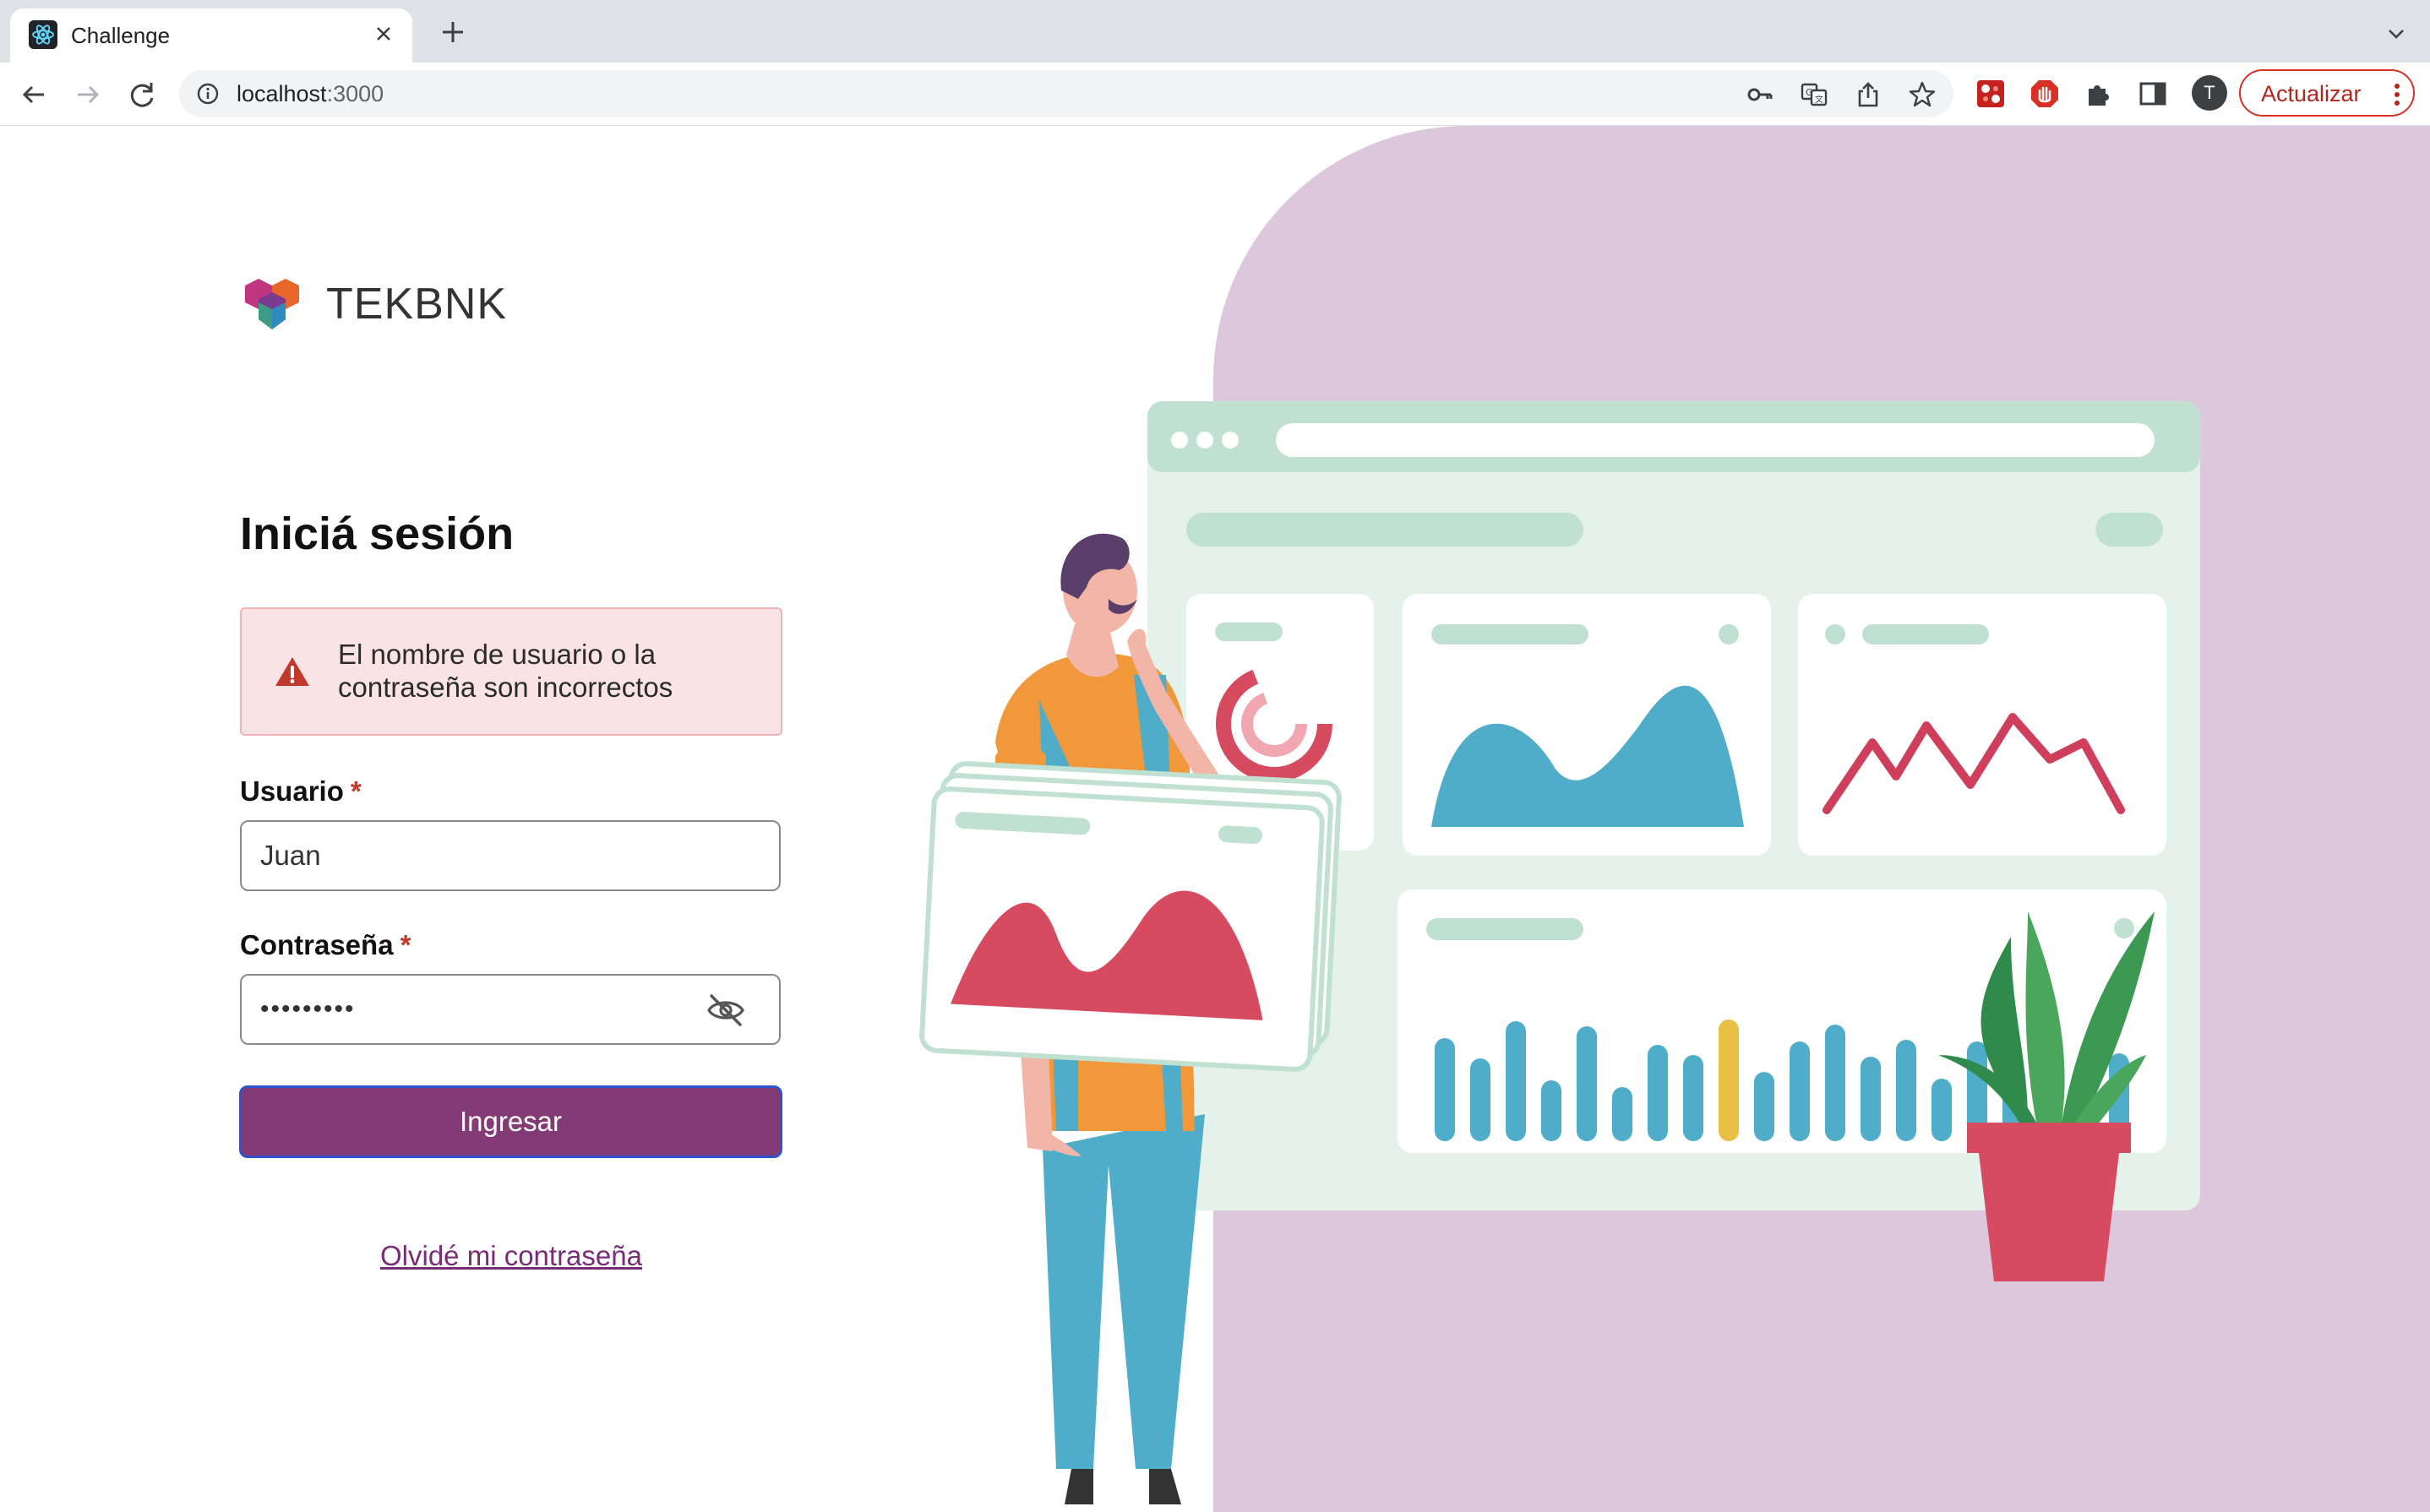 Image resolution: width=2430 pixels, height=1512 pixels. I want to click on illustration-card-line, so click(1982, 725).